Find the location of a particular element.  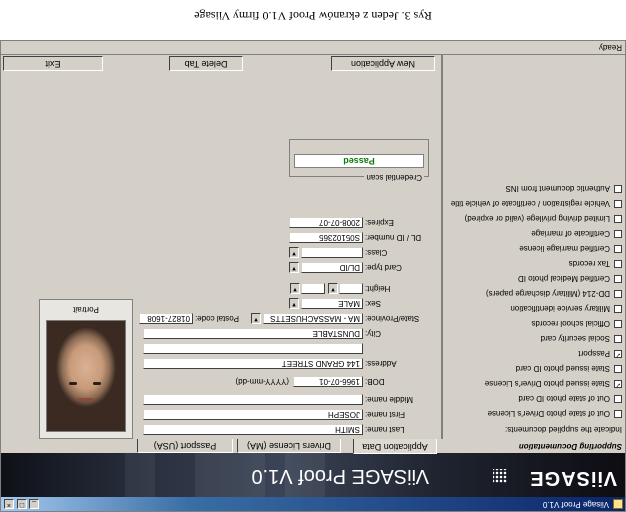

doc-item: Certified marriage license is located at coordinates (570, 248).